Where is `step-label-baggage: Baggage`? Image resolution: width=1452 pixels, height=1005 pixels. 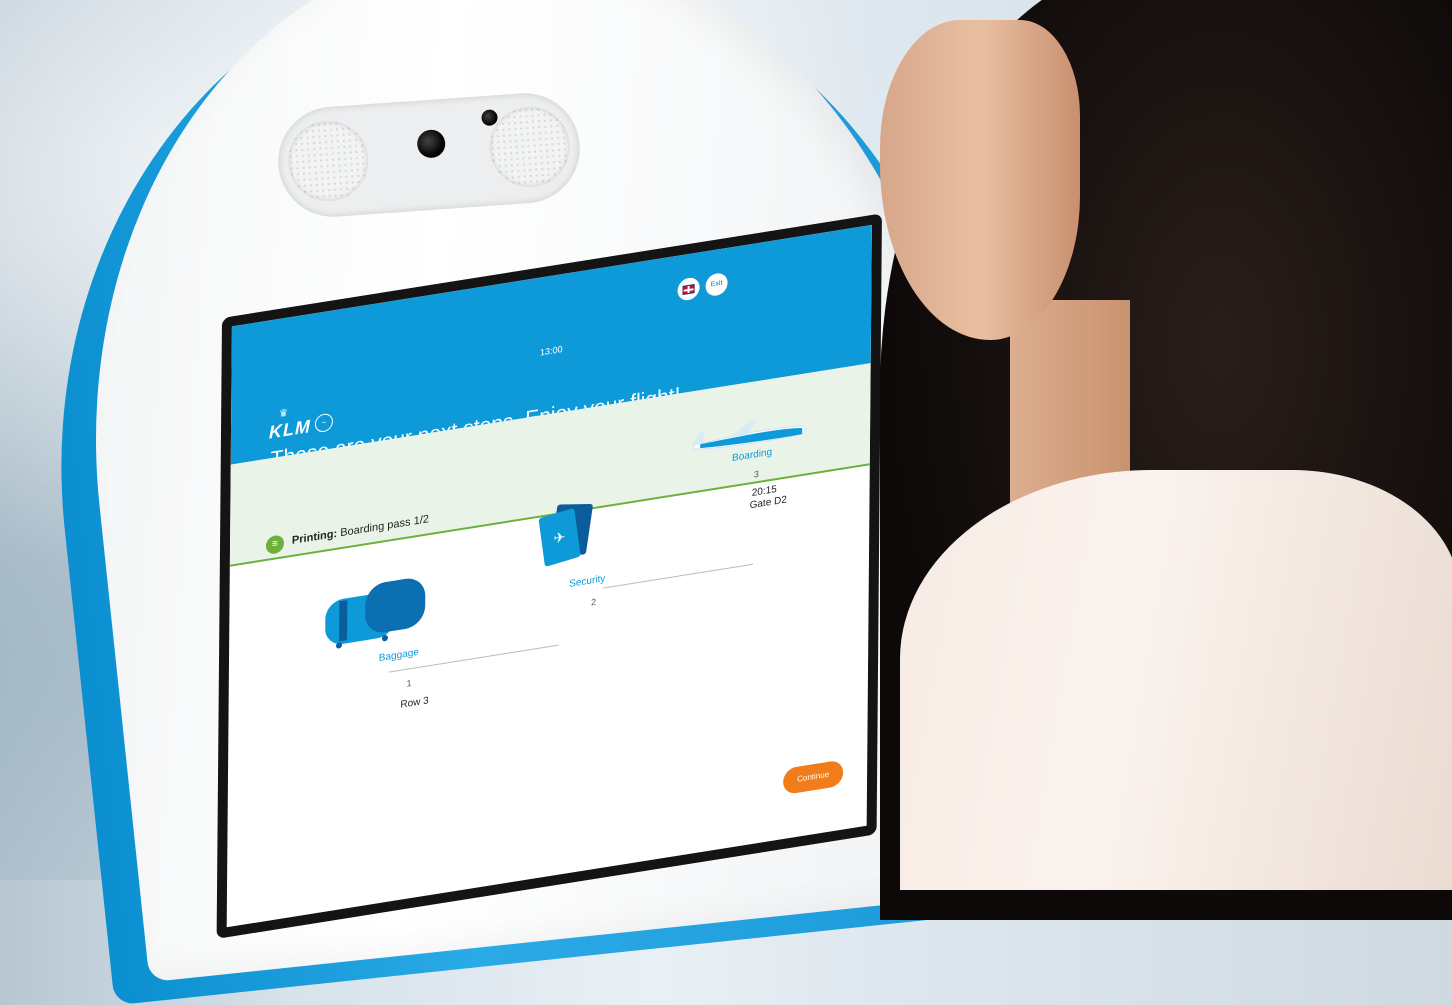
step-label-baggage: Baggage is located at coordinates (398, 655).